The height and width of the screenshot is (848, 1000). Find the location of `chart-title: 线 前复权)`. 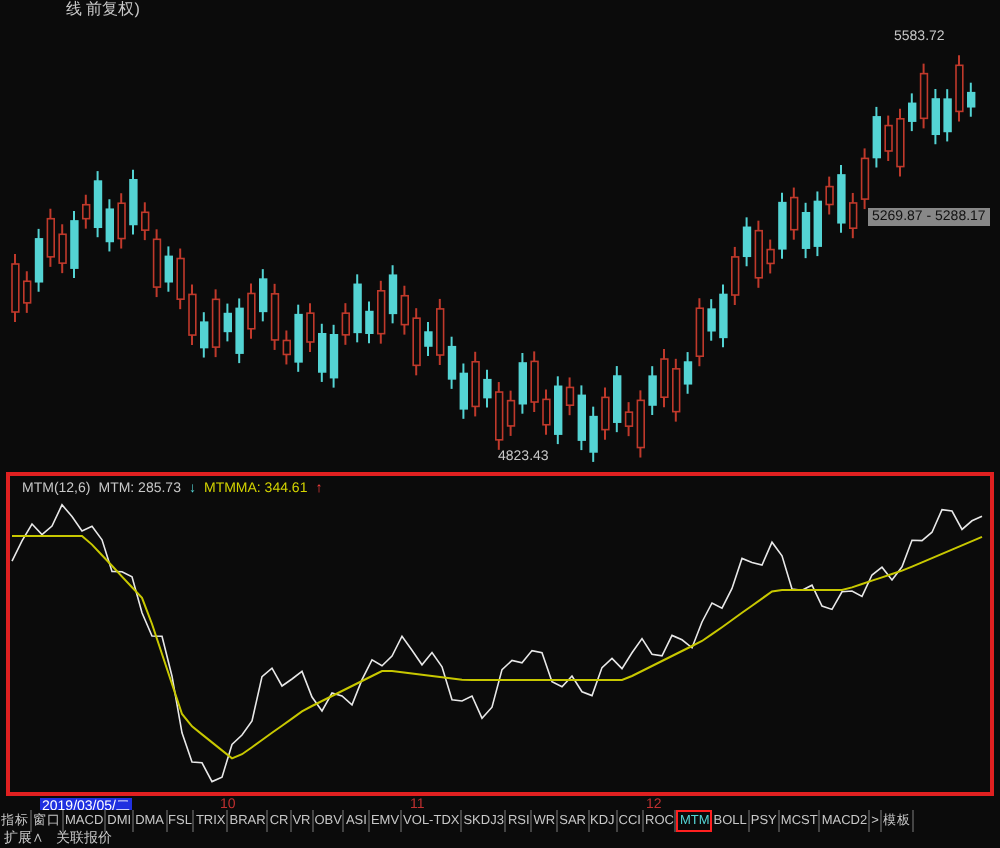

chart-title: 线 前复权) is located at coordinates (103, 11).